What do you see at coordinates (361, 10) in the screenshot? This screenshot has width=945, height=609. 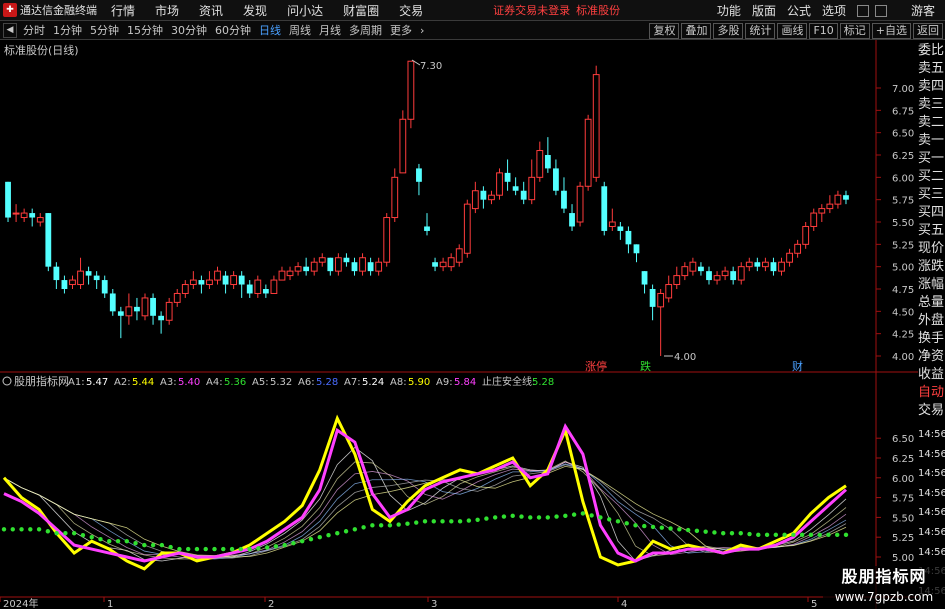 I see `menu-caifuquan: 财富圈` at bounding box center [361, 10].